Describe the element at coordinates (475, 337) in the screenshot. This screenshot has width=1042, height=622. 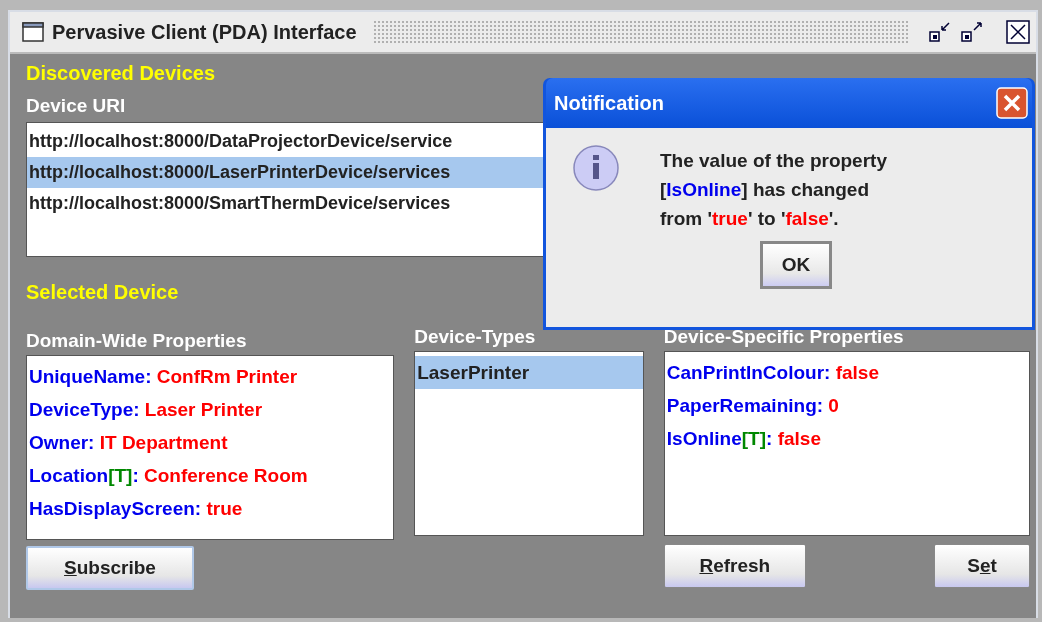
I see `panel-label: Device-Types` at that location.